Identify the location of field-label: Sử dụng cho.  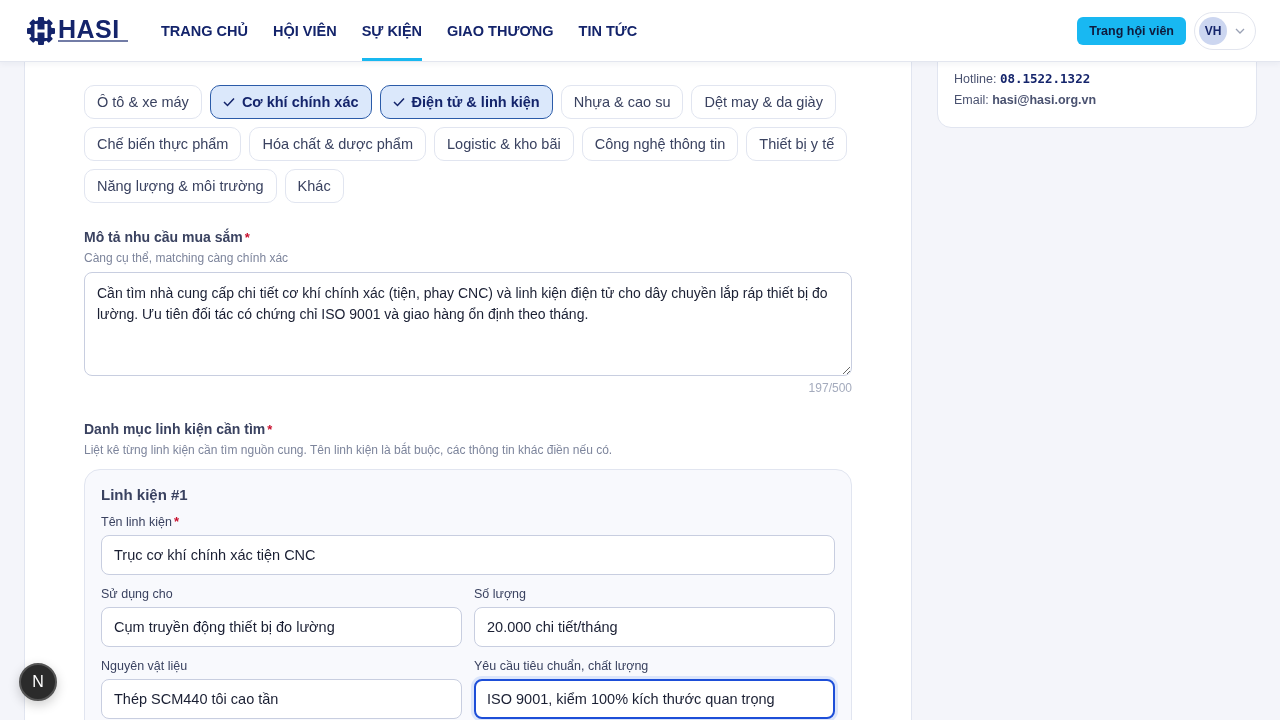
(137, 594).